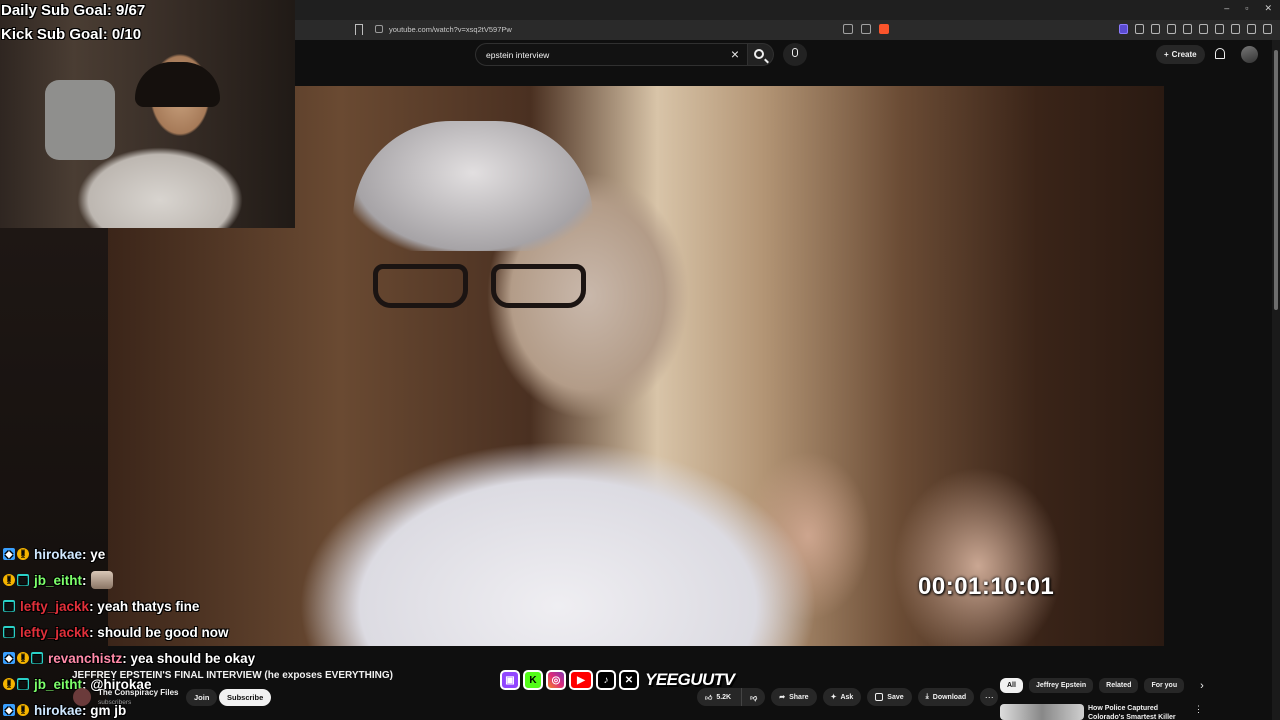  Describe the element at coordinates (1195, 29) in the screenshot. I see `extensions-bar` at that location.